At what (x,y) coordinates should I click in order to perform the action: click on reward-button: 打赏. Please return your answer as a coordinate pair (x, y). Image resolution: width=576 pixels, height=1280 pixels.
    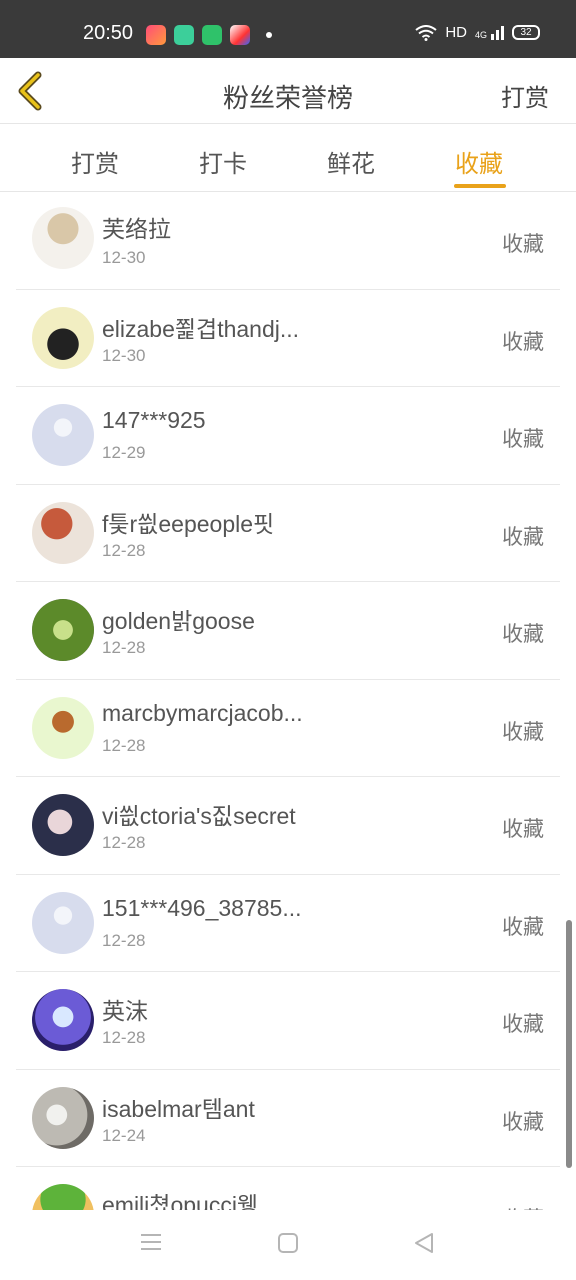
    Looking at the image, I should click on (525, 95).